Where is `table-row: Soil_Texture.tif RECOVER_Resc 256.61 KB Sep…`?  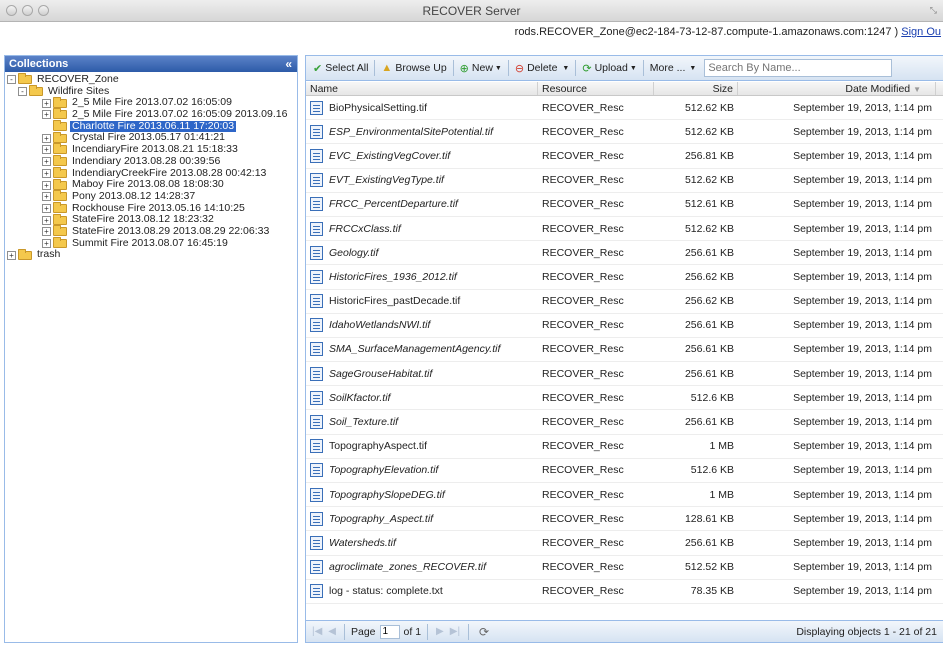 table-row: Soil_Texture.tif RECOVER_Resc 256.61 KB Sep… is located at coordinates (624, 422).